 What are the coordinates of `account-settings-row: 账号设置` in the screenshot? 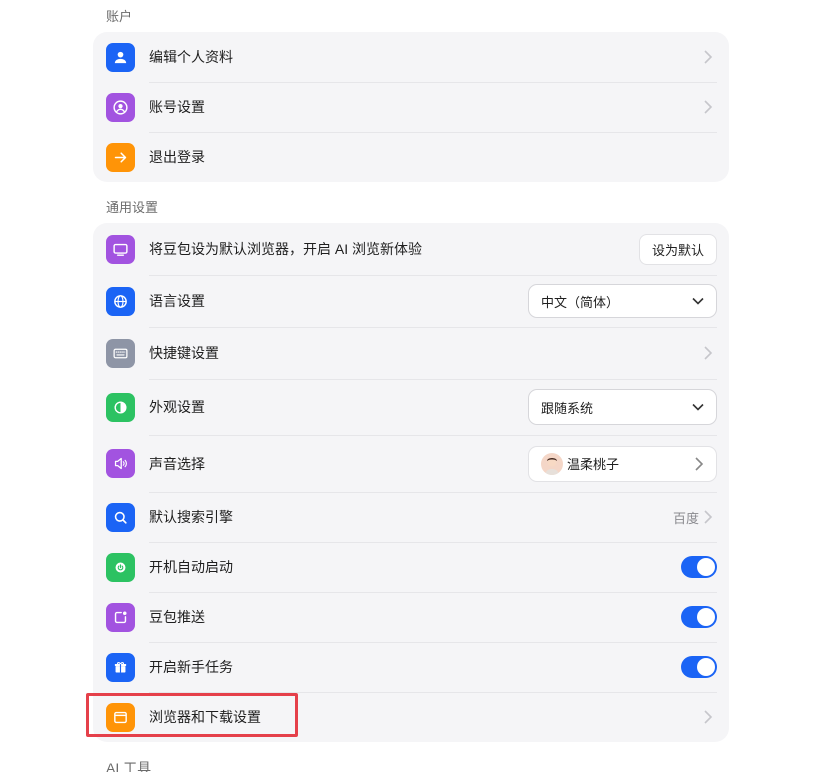 It's located at (411, 107).